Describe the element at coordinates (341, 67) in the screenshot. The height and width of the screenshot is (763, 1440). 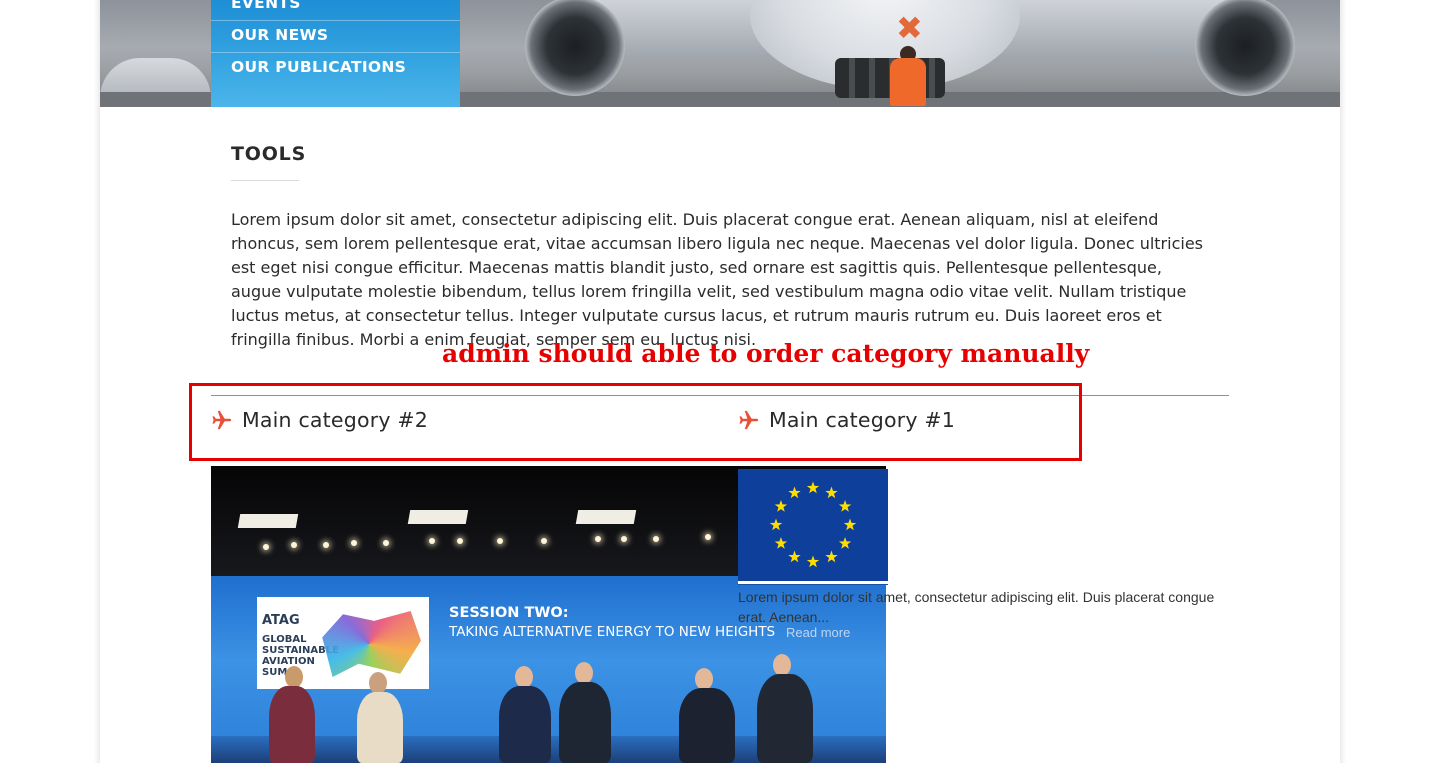
I see `nav-item-our-publications: OUR PUBLICATIONS` at that location.